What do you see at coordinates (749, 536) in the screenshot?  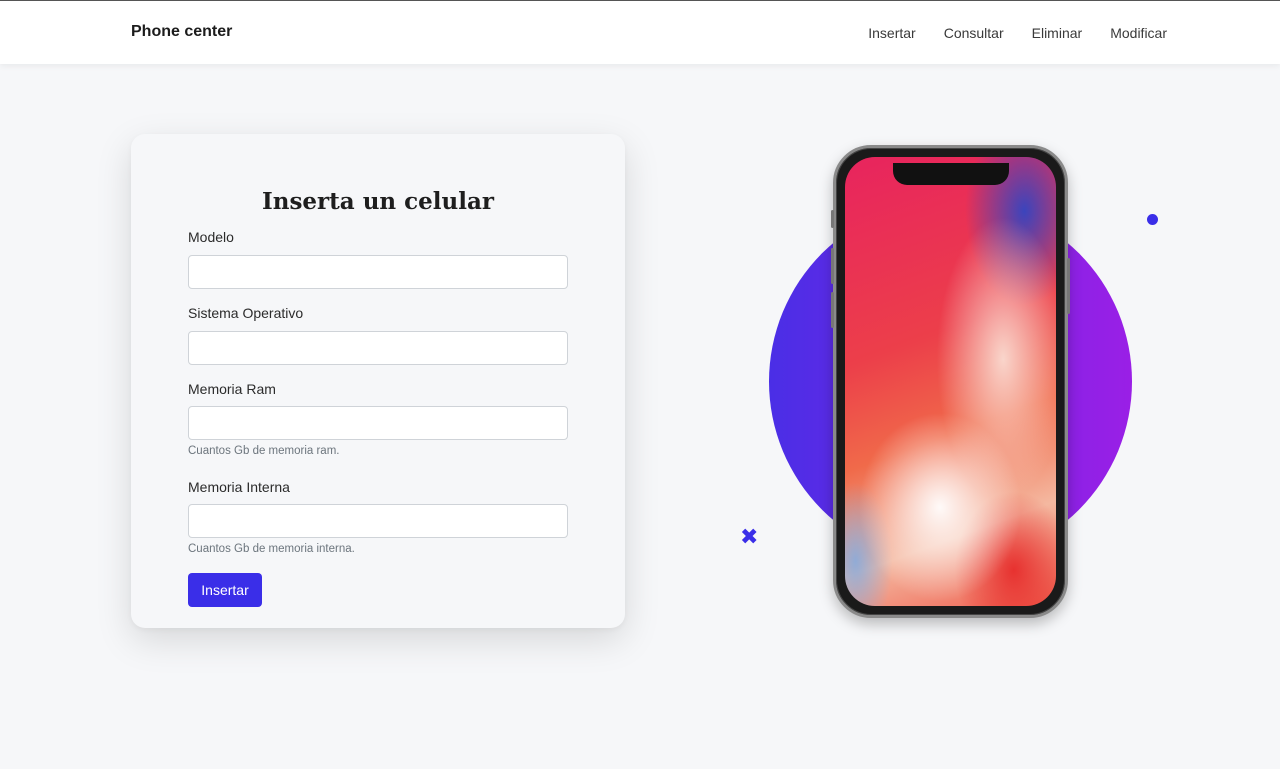 I see `cross-icon: ✖` at bounding box center [749, 536].